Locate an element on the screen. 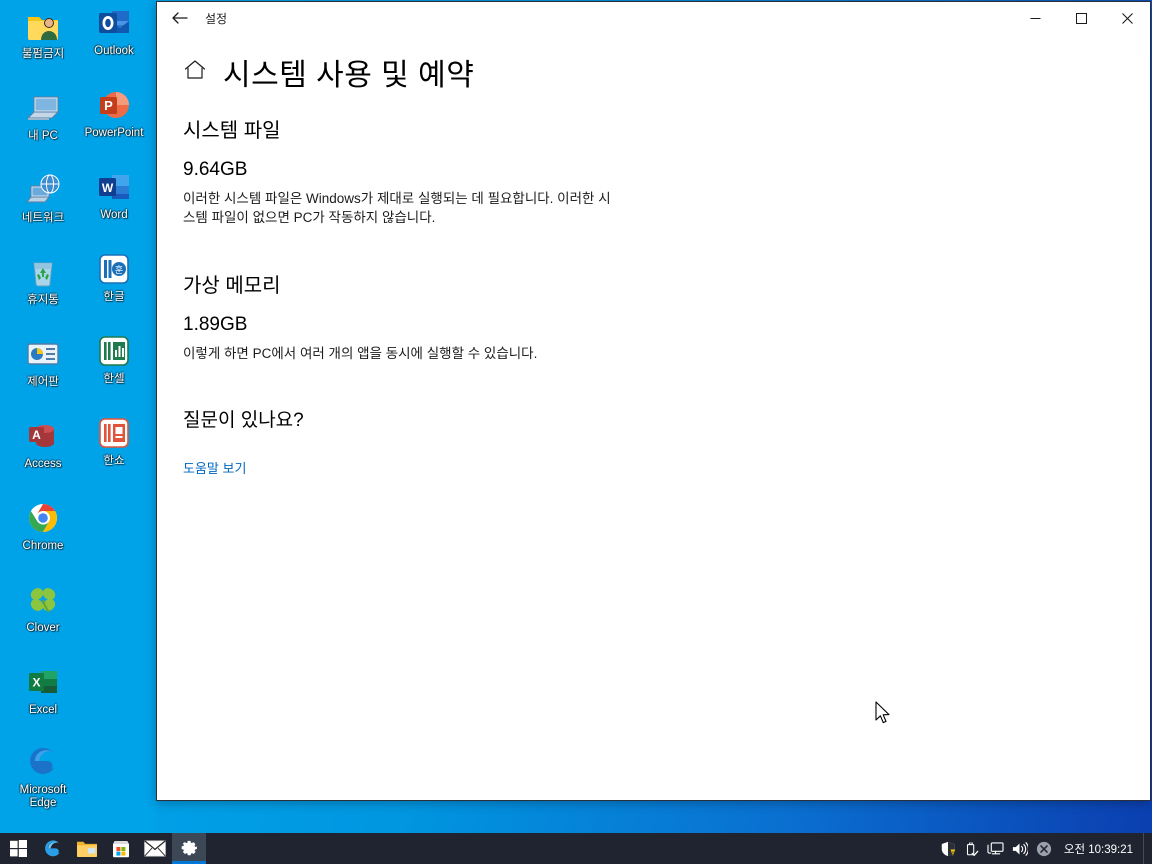  desktop-icon-clover: Clover is located at coordinates (43, 608).